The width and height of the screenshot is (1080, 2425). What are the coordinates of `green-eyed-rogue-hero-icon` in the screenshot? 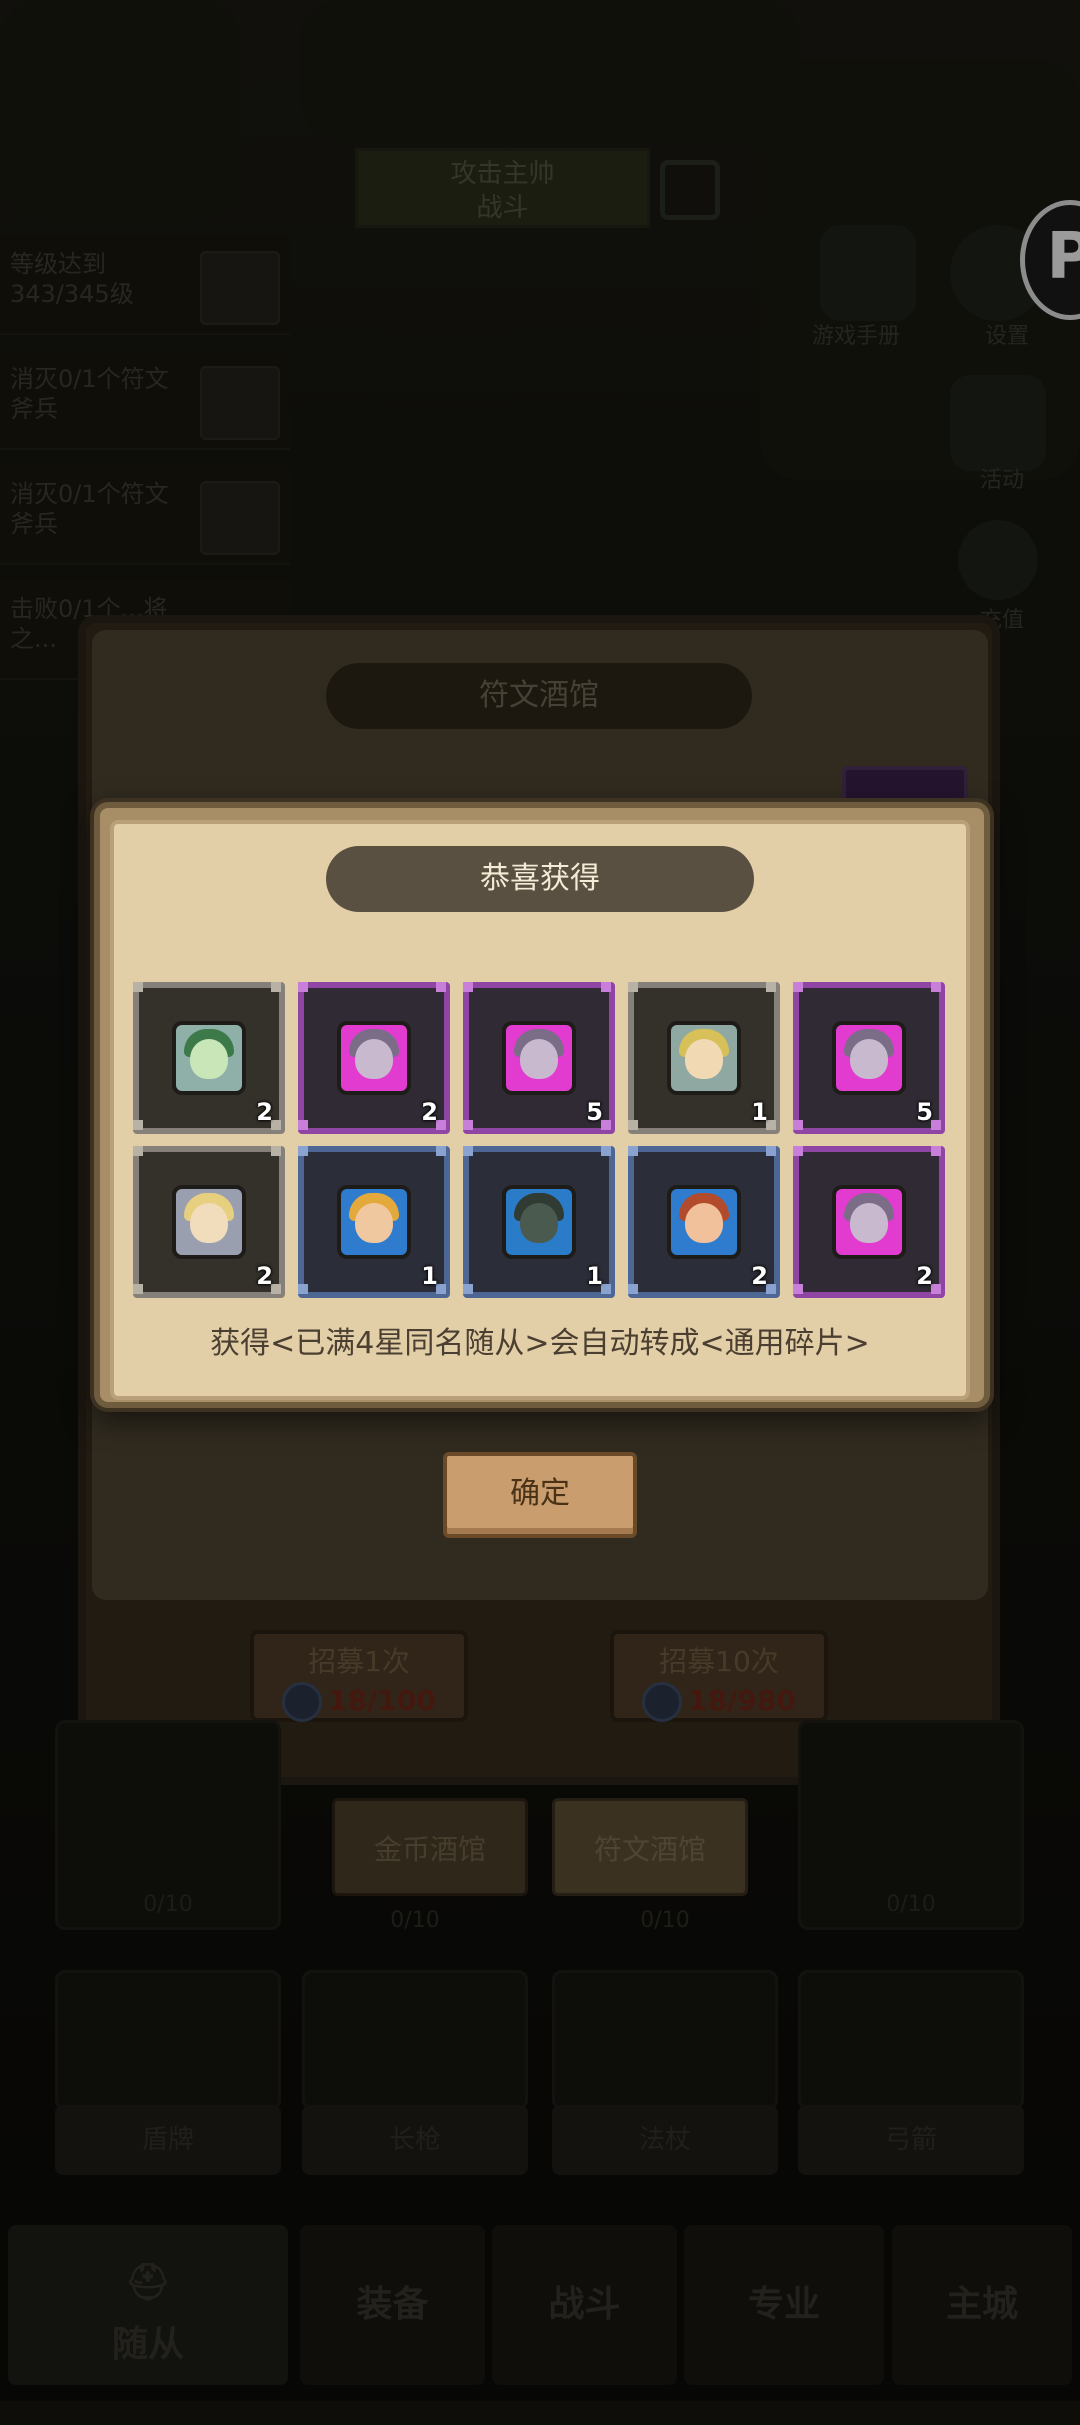 It's located at (539, 1222).